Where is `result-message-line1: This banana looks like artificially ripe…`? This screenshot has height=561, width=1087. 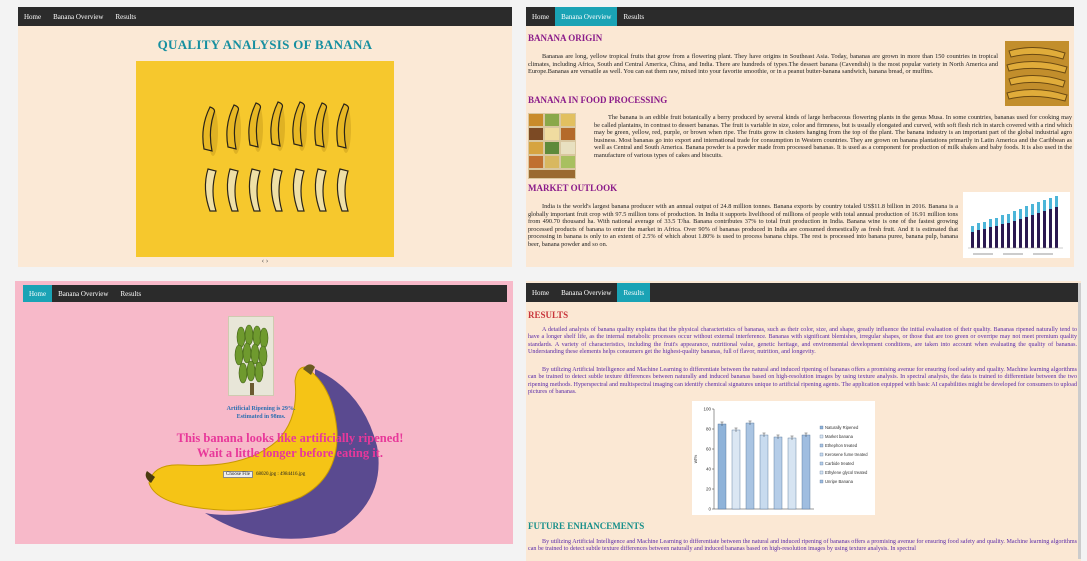 result-message-line1: This banana looks like artificially ripe… is located at coordinates (290, 438).